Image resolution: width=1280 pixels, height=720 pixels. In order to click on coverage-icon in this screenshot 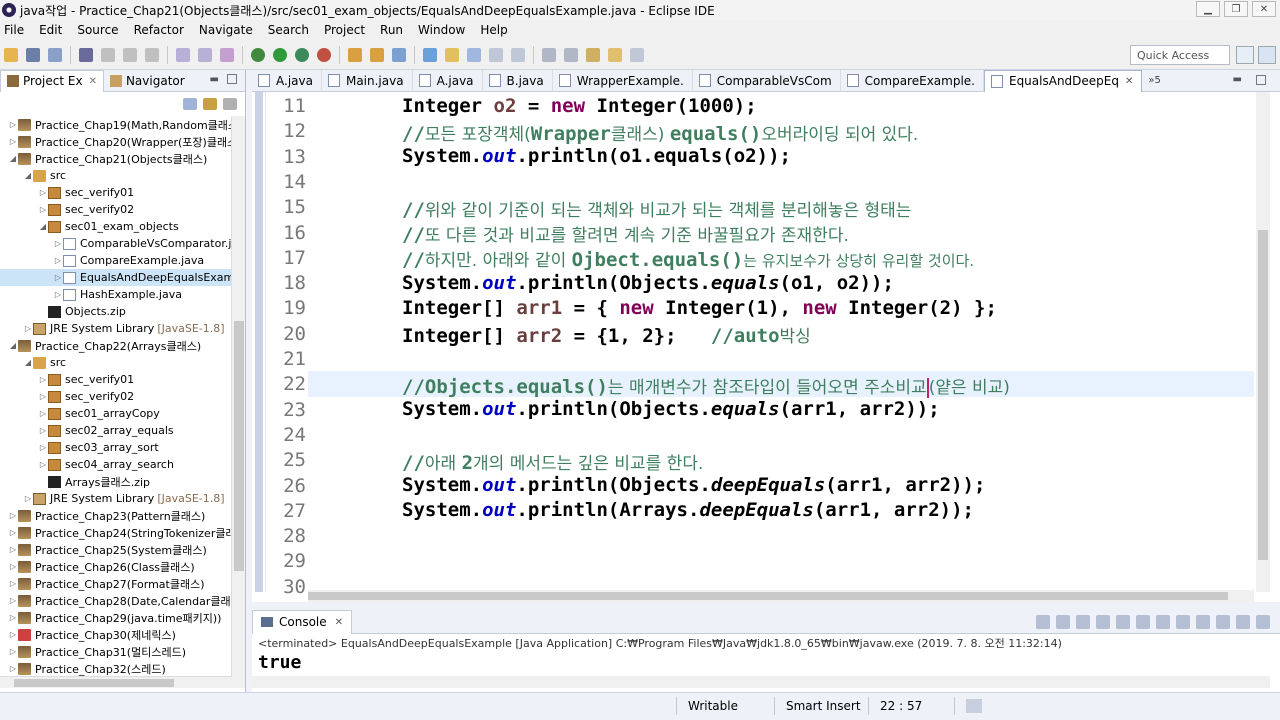, I will do `click(302, 54)`.